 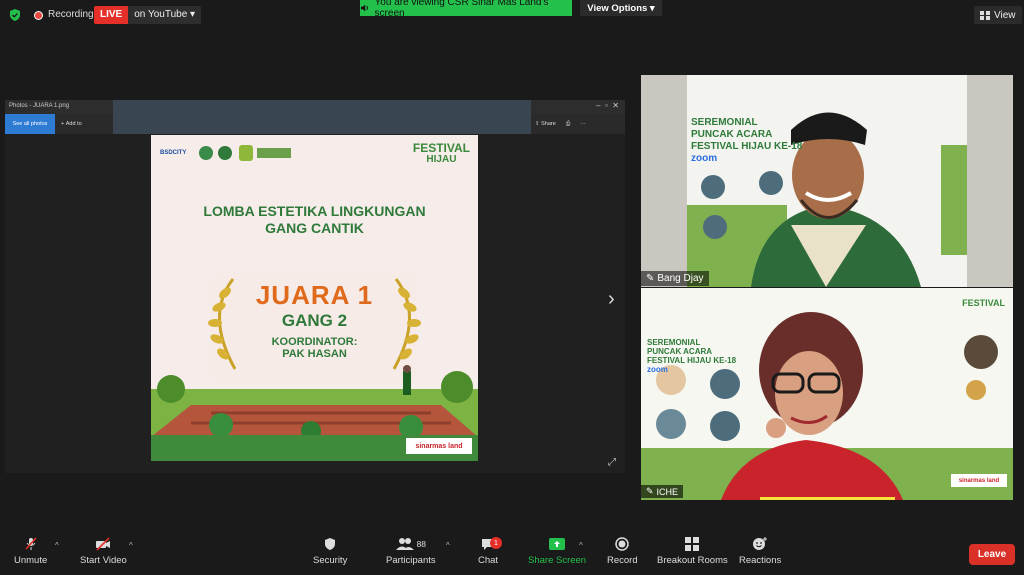 What do you see at coordinates (314, 211) in the screenshot?
I see `poster-title-line1: LOMBA ESTETIKA LINGKUNGAN` at bounding box center [314, 211].